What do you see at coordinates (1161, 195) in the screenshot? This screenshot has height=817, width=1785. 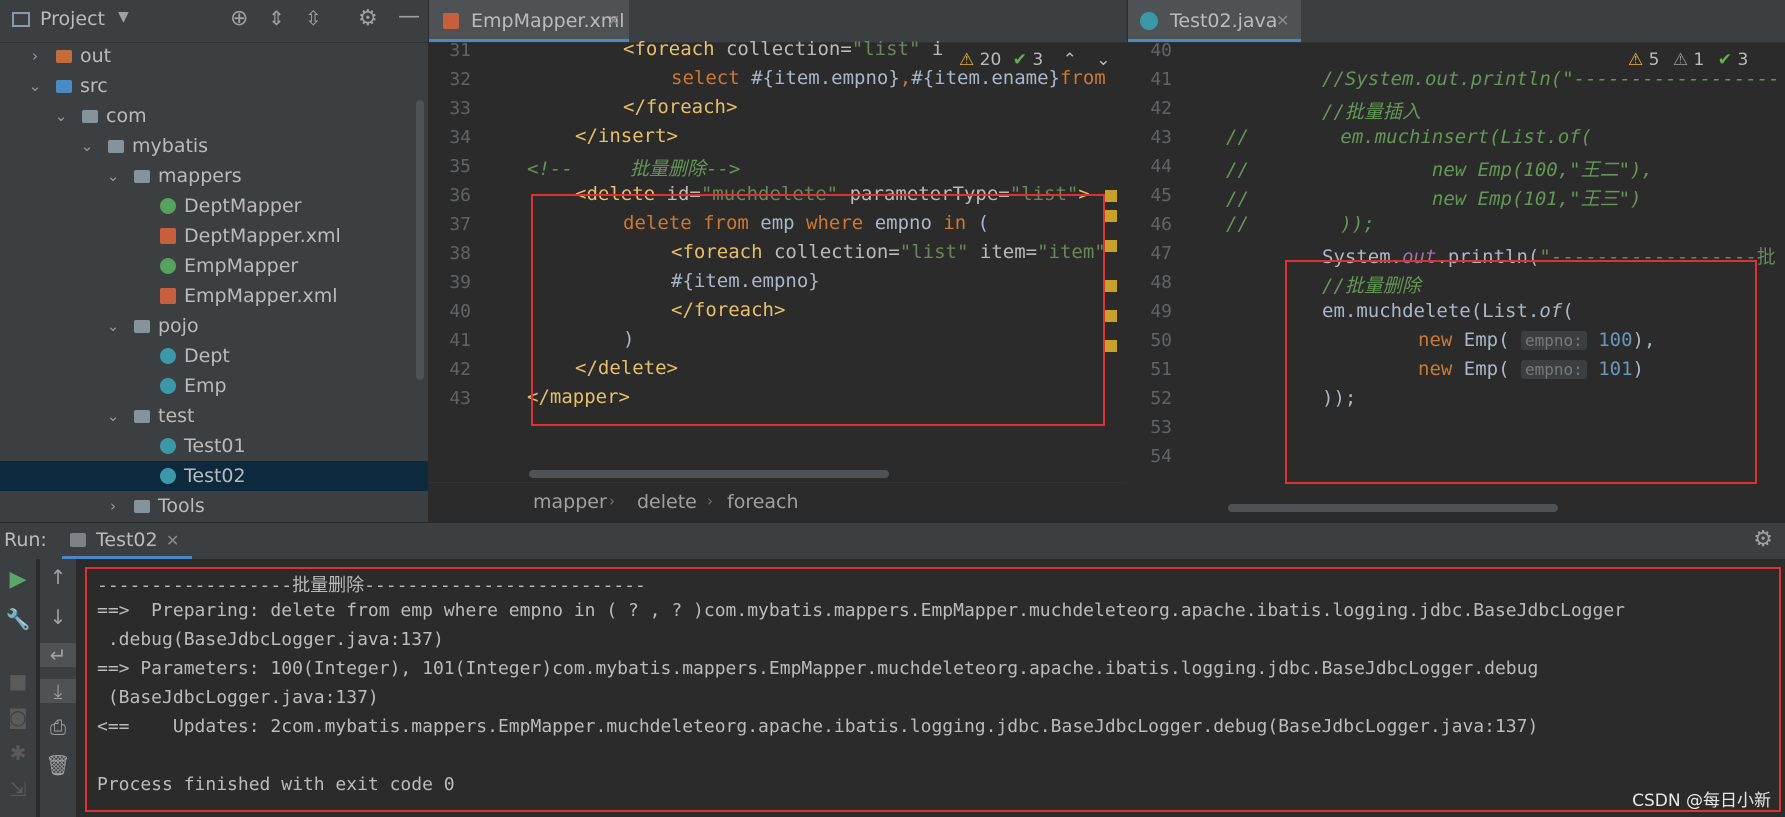 I see `line-number: 45` at bounding box center [1161, 195].